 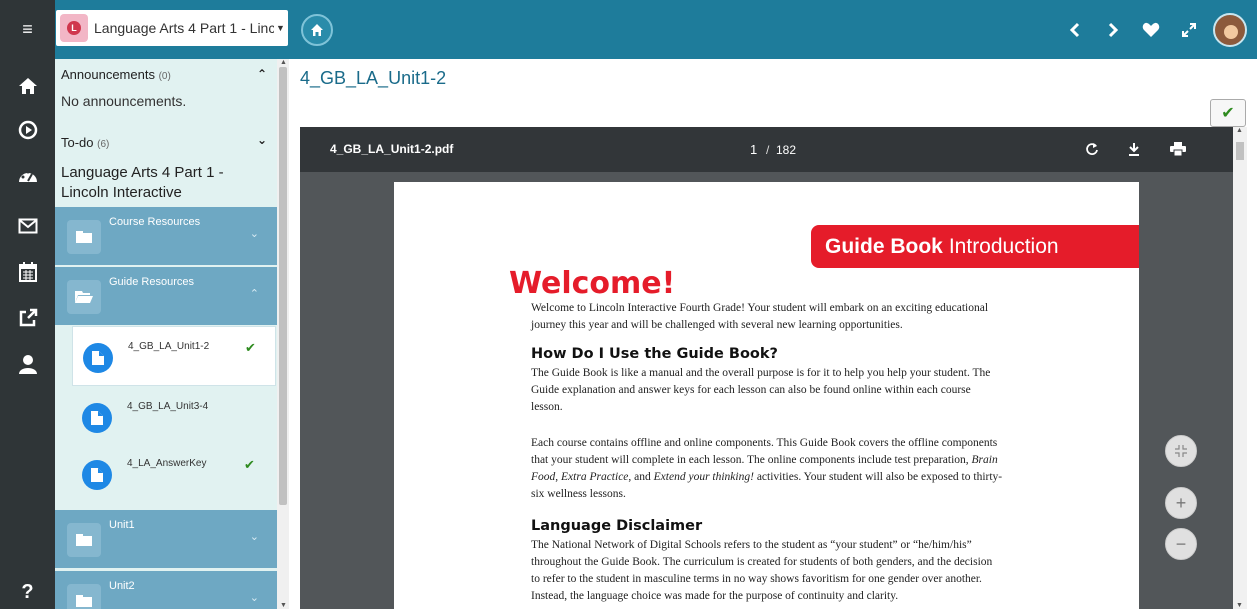 I want to click on help-icon: ?, so click(x=27, y=592).